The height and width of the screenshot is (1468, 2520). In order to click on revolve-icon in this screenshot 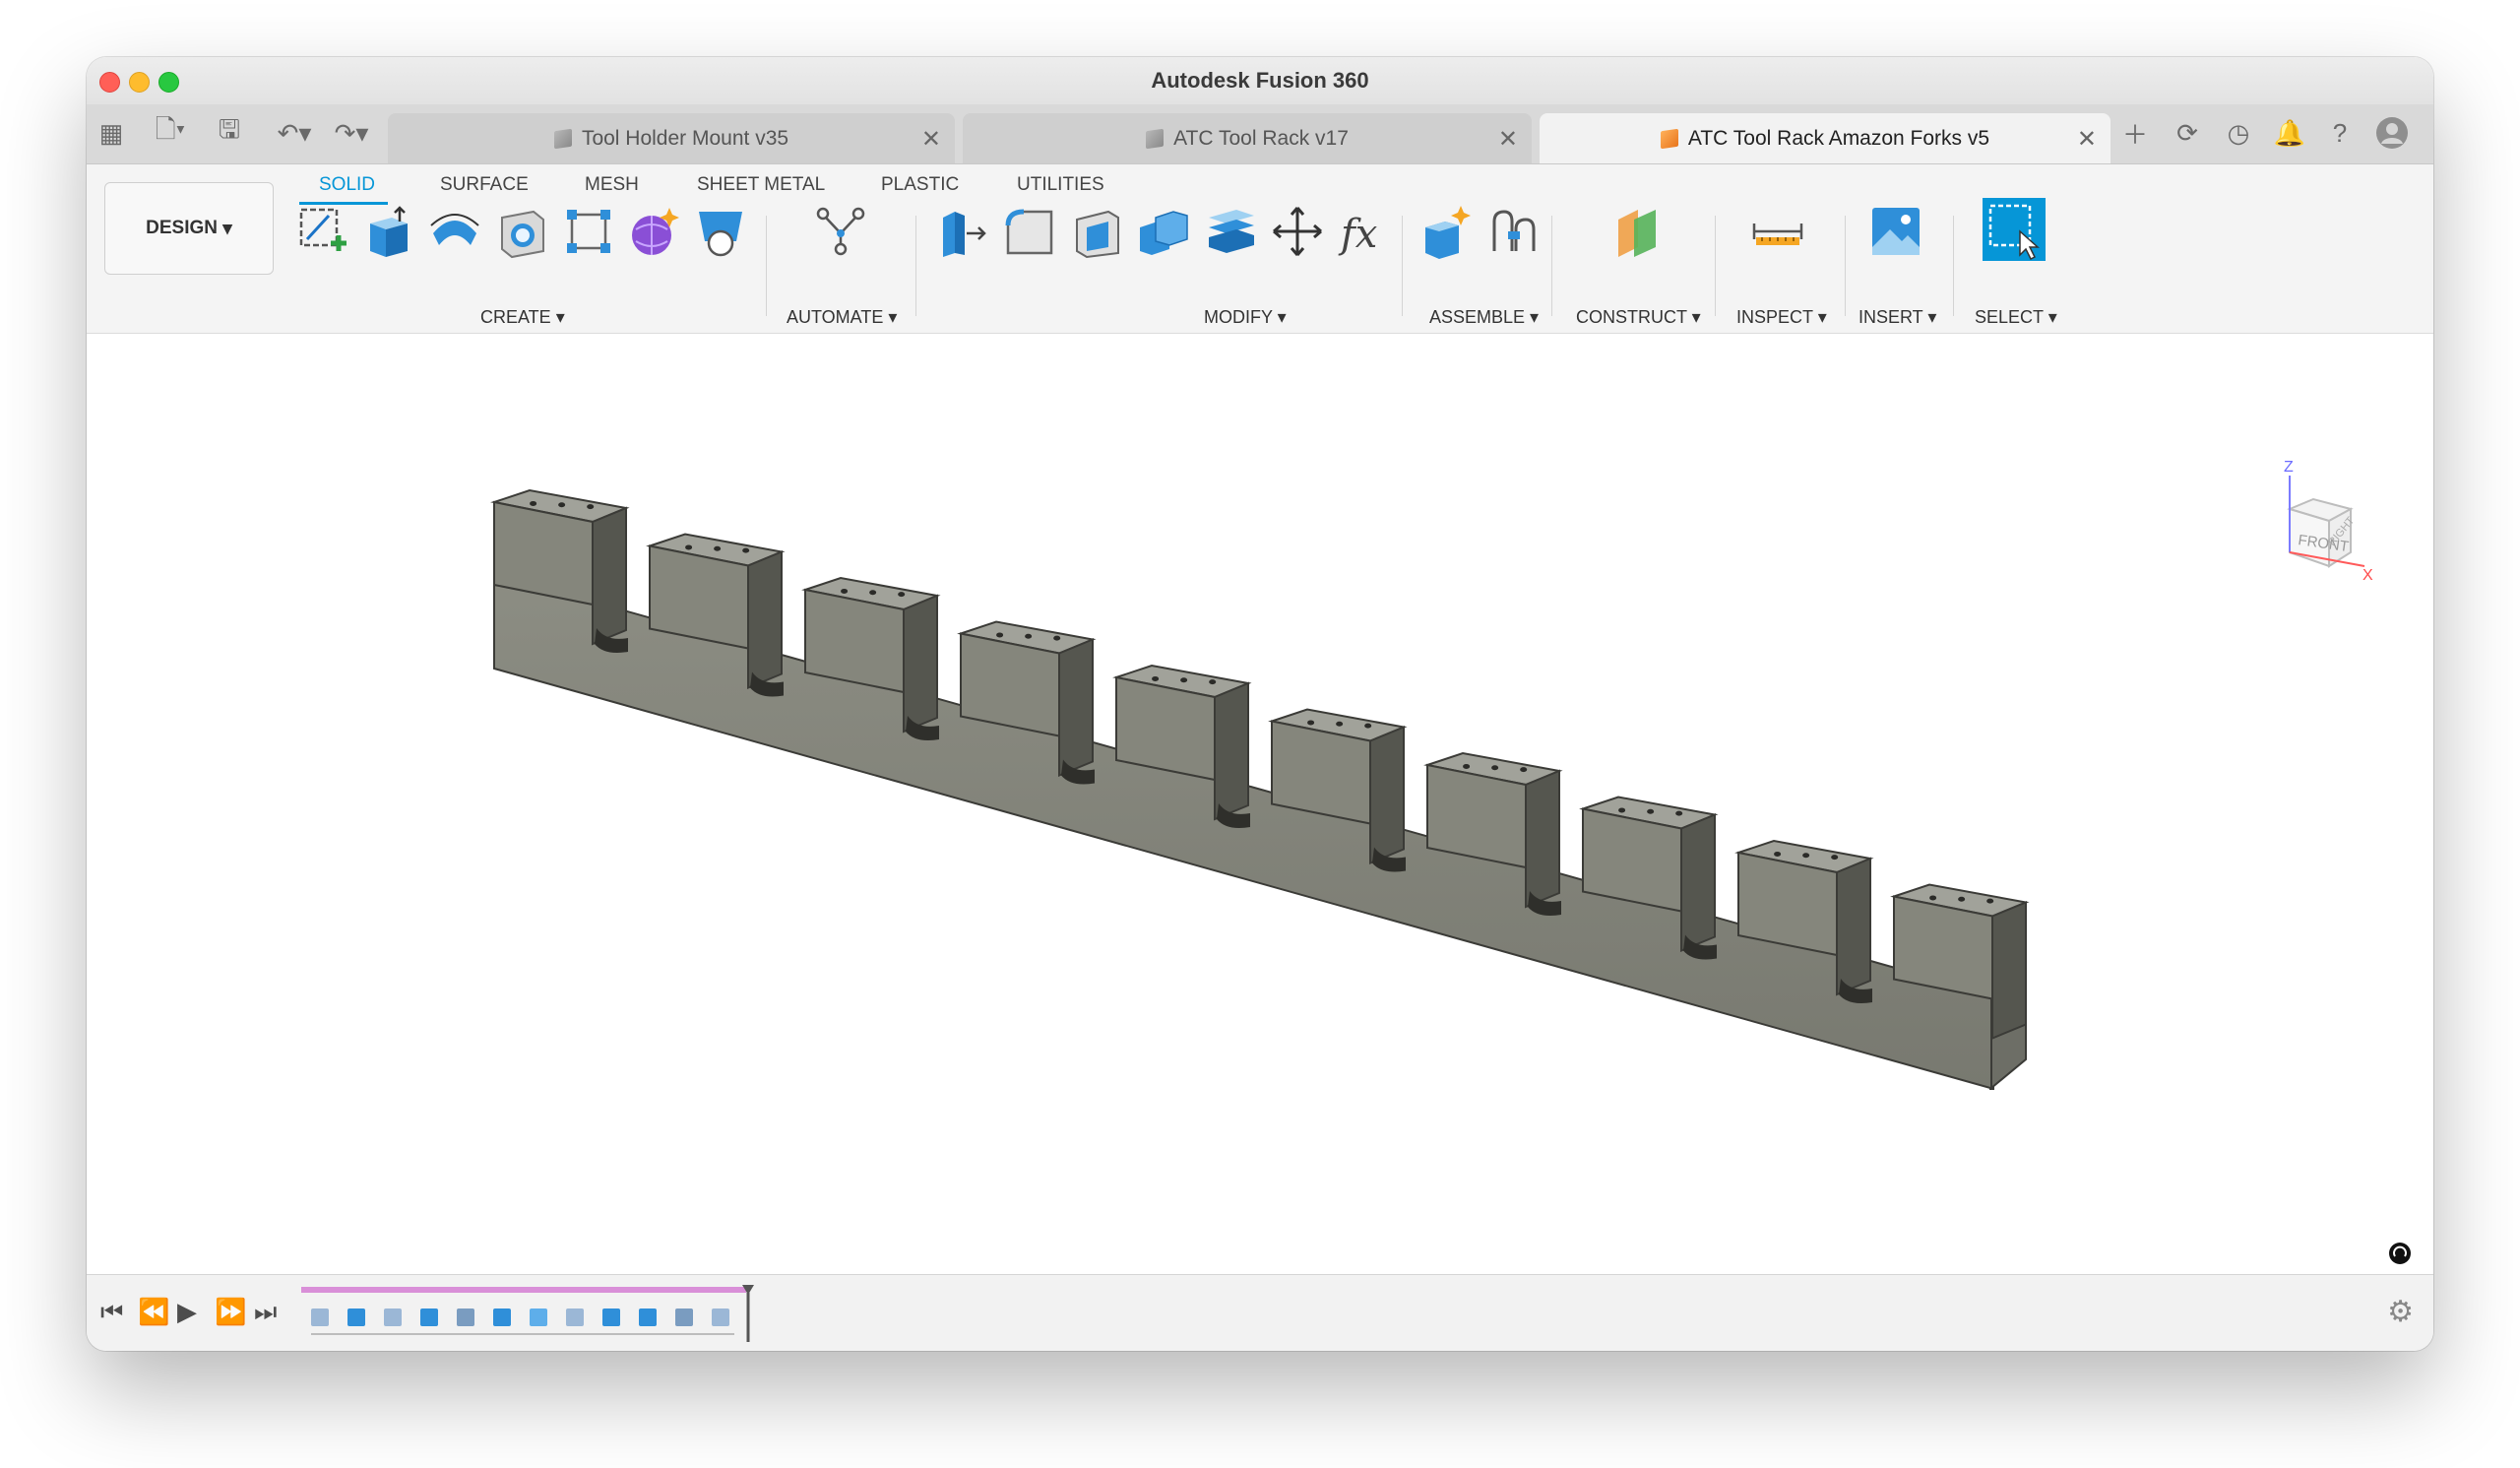, I will do `click(454, 232)`.